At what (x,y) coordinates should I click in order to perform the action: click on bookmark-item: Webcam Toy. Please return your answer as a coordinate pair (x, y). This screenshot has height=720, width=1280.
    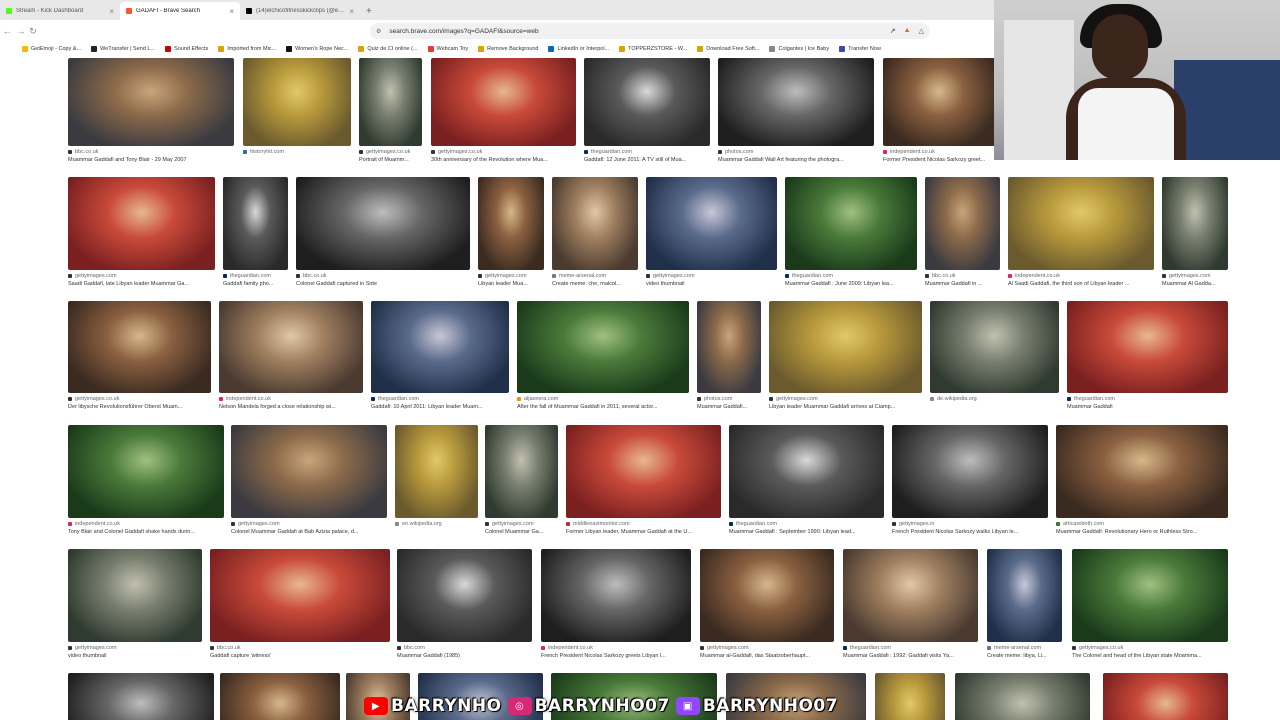
    Looking at the image, I should click on (447, 49).